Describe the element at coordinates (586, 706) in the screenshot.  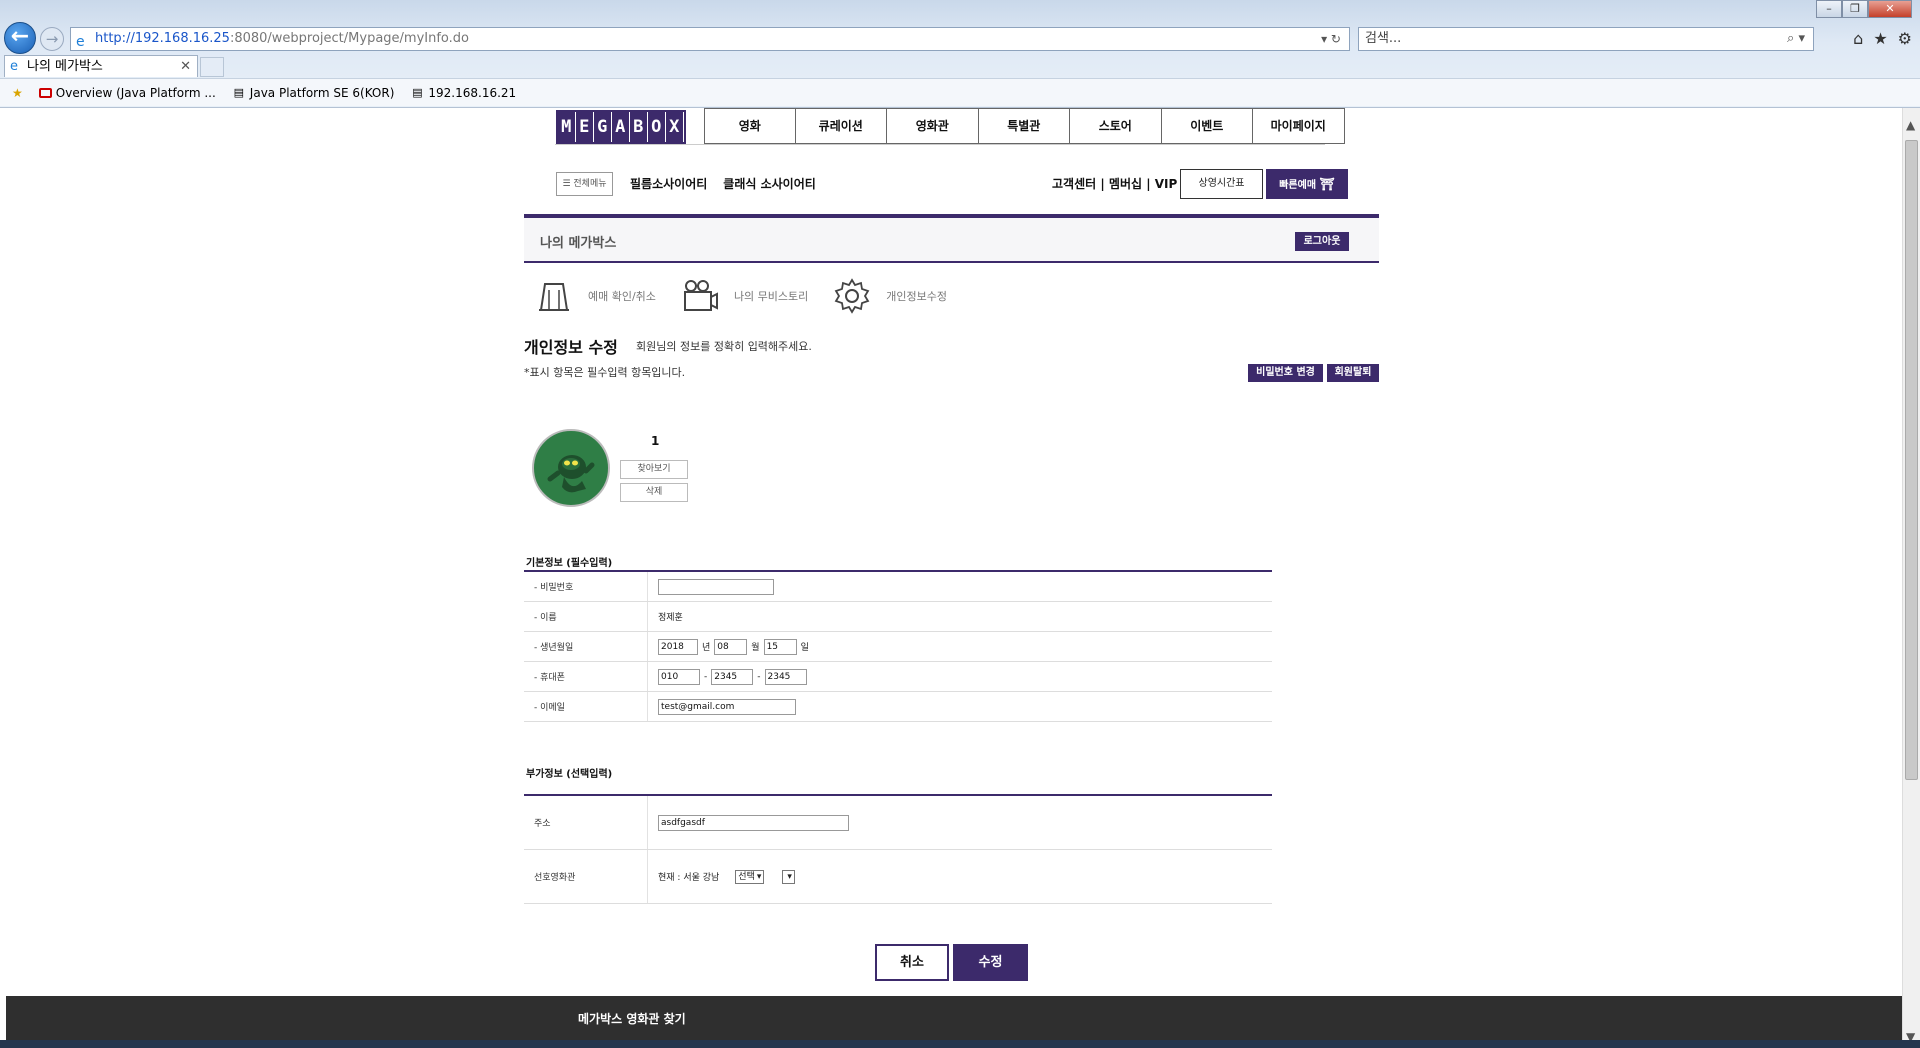
I see `email-label: - 이메일` at that location.